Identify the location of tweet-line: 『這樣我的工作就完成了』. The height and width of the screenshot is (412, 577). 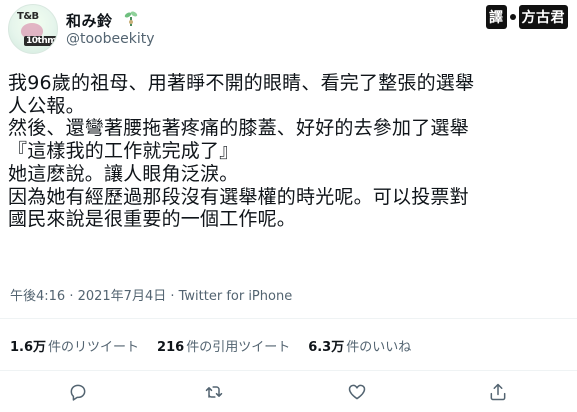
(123, 151).